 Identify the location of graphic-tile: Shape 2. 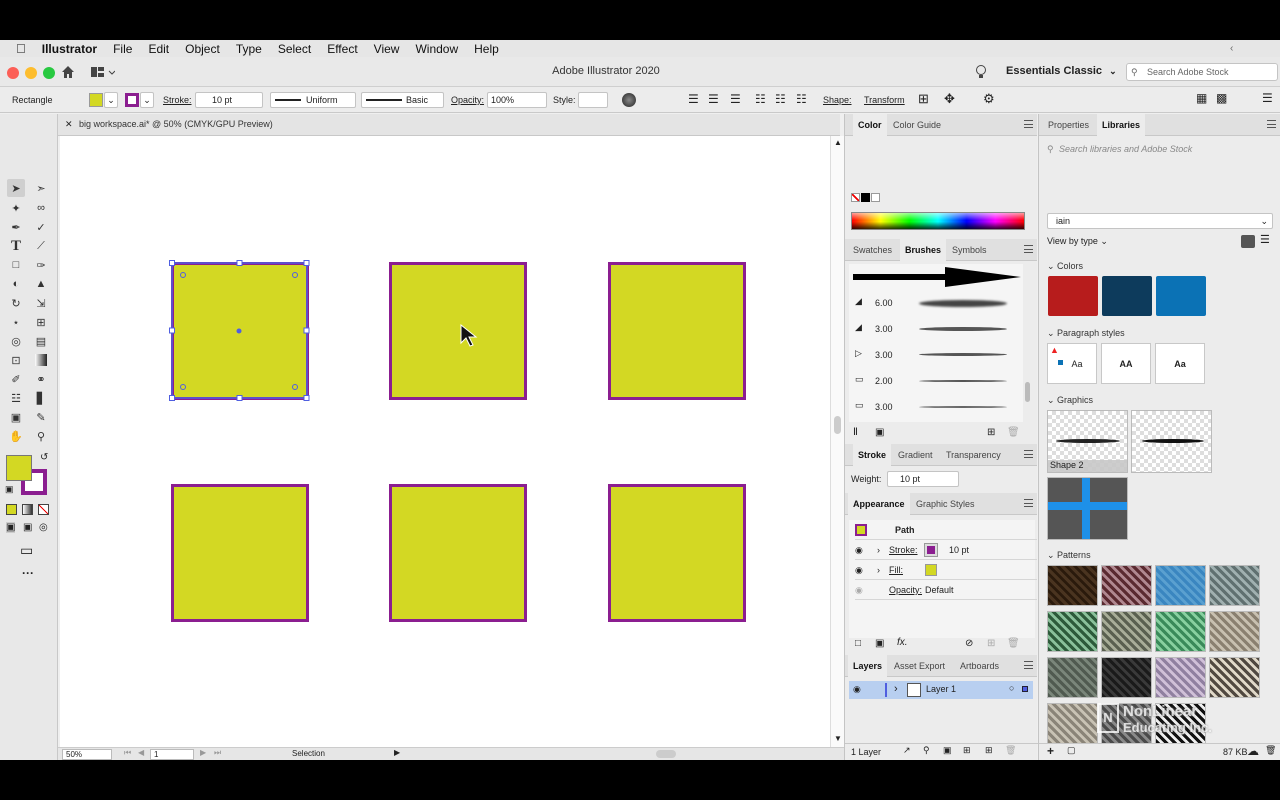
(1087, 441).